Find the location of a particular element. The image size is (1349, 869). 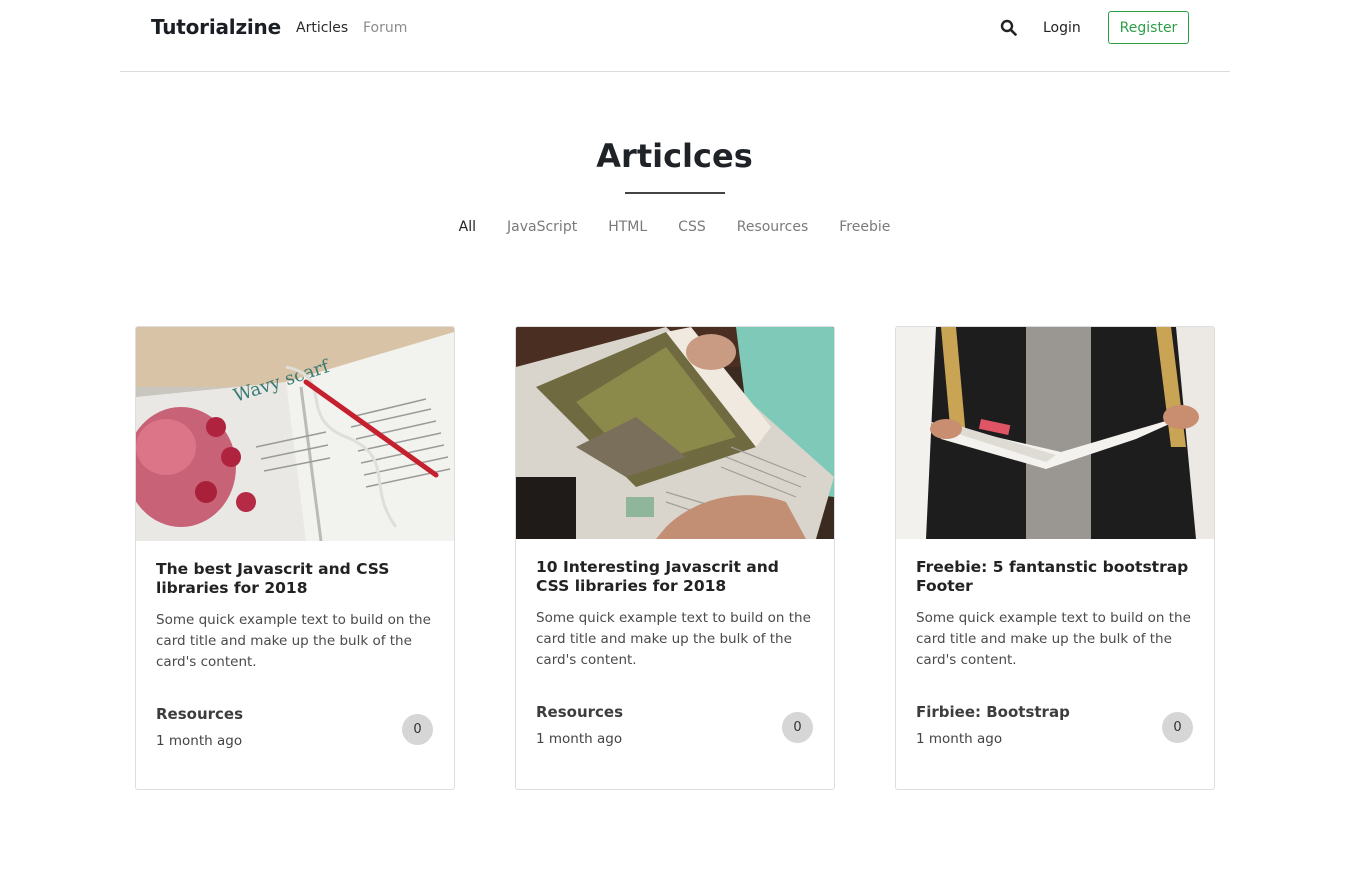

title-divider is located at coordinates (675, 193).